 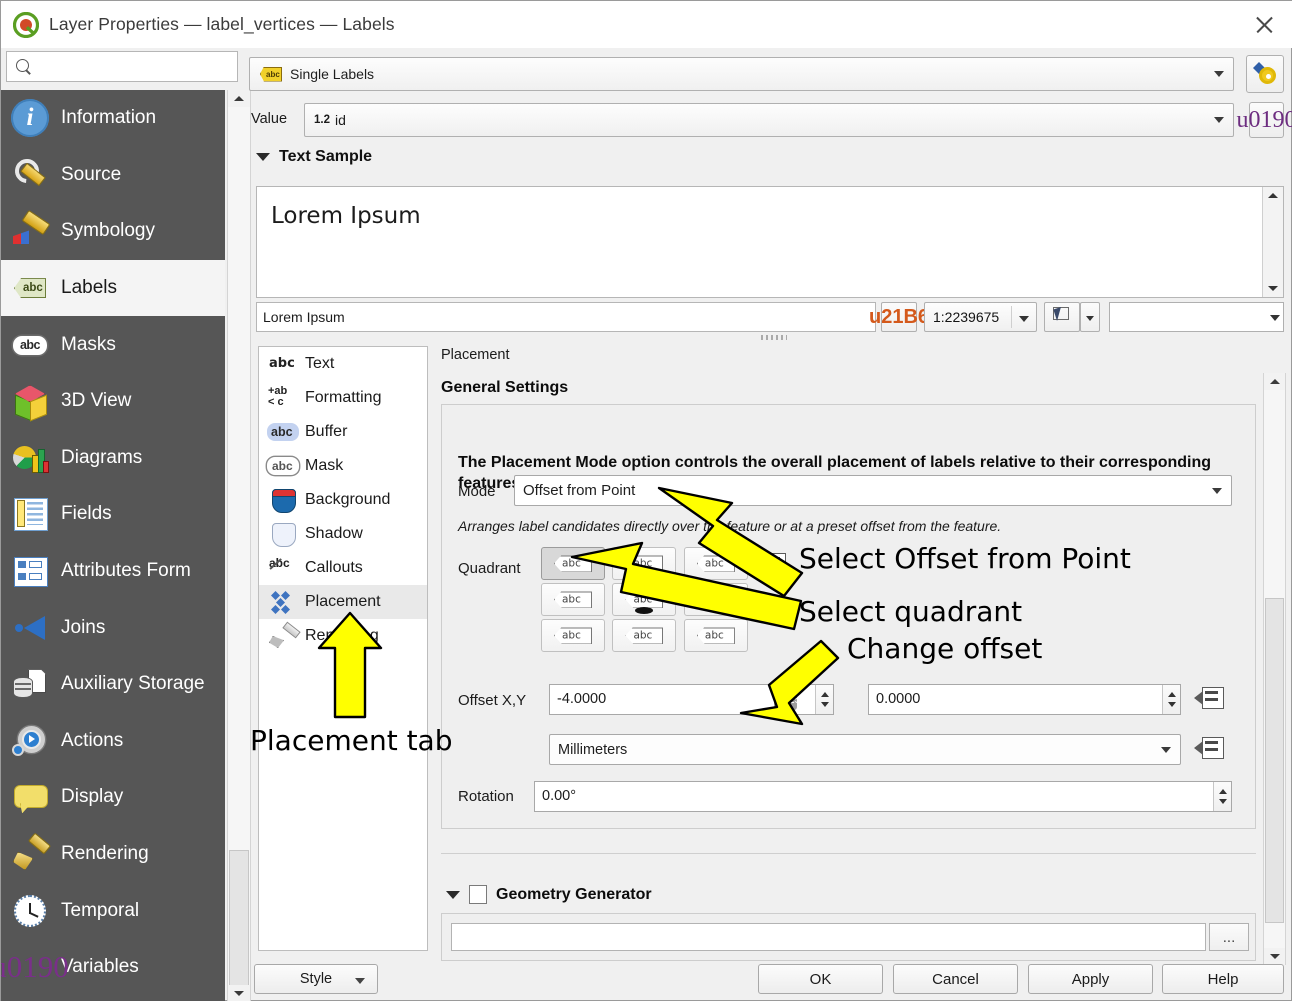 What do you see at coordinates (113, 910) in the screenshot?
I see `sidebar-item-temporal: Temporal` at bounding box center [113, 910].